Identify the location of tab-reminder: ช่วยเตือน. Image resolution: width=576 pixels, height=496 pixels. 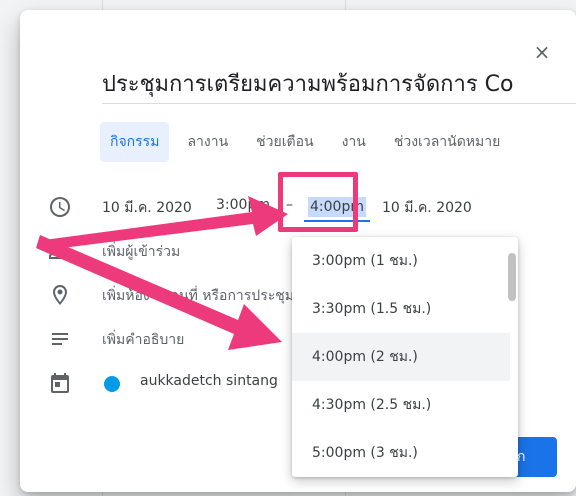
(284, 142).